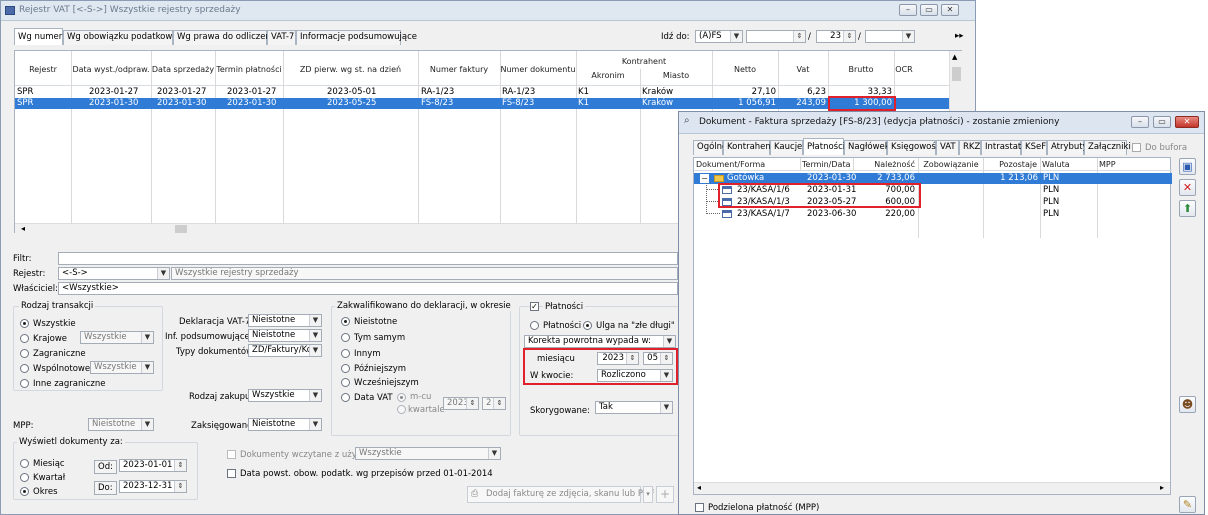  I want to click on scroll-left-icon: ◂, so click(699, 487).